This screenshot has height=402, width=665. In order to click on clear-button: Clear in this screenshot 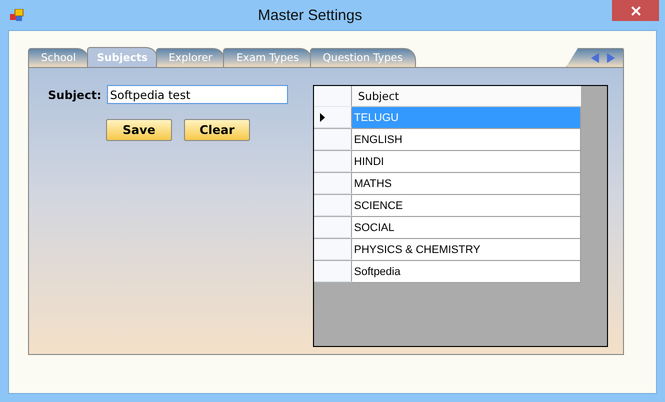, I will do `click(217, 130)`.